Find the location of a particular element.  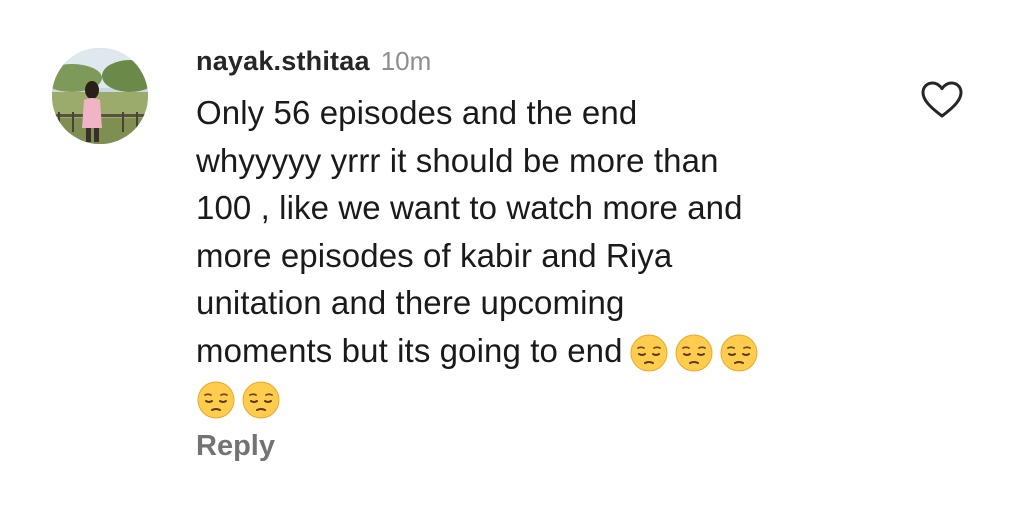

comment-line-emoji-only is located at coordinates (536, 398).